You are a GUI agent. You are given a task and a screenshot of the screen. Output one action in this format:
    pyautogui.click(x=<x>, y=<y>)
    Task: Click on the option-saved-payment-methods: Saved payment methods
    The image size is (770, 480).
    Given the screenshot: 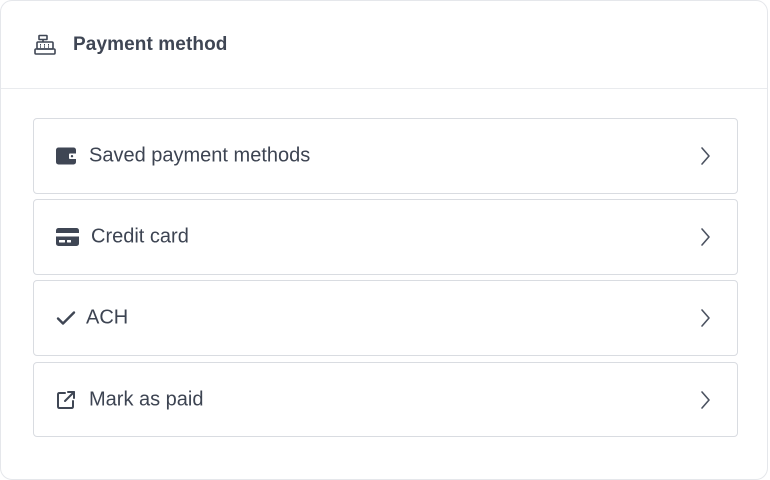 What is the action you would take?
    pyautogui.click(x=385, y=156)
    